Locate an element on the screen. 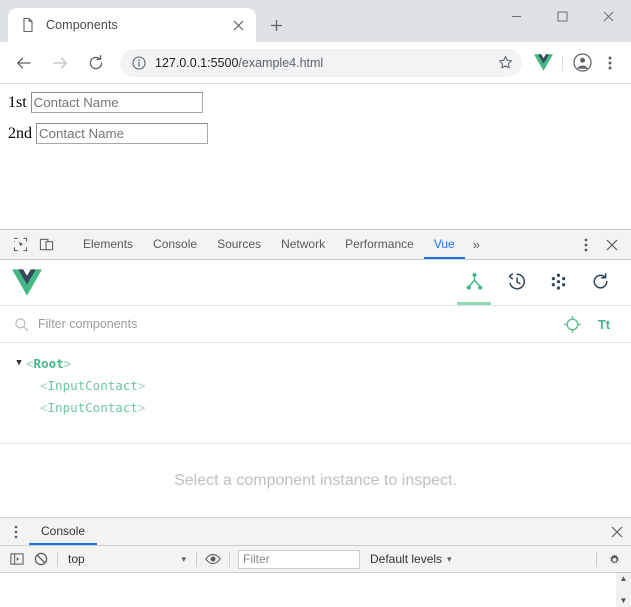 Image resolution: width=631 pixels, height=607 pixels. inspector-empty-message: Select a component instance to inspect. is located at coordinates (315, 480).